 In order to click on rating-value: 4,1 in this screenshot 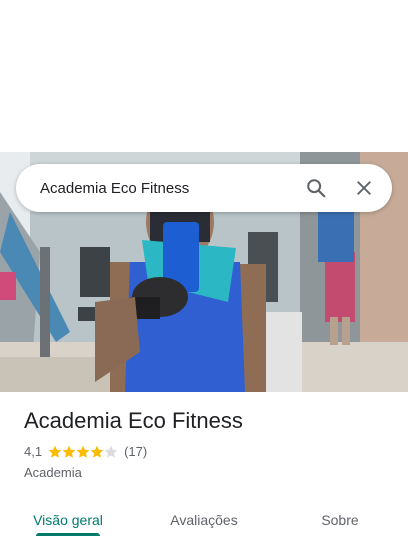, I will do `click(33, 451)`.